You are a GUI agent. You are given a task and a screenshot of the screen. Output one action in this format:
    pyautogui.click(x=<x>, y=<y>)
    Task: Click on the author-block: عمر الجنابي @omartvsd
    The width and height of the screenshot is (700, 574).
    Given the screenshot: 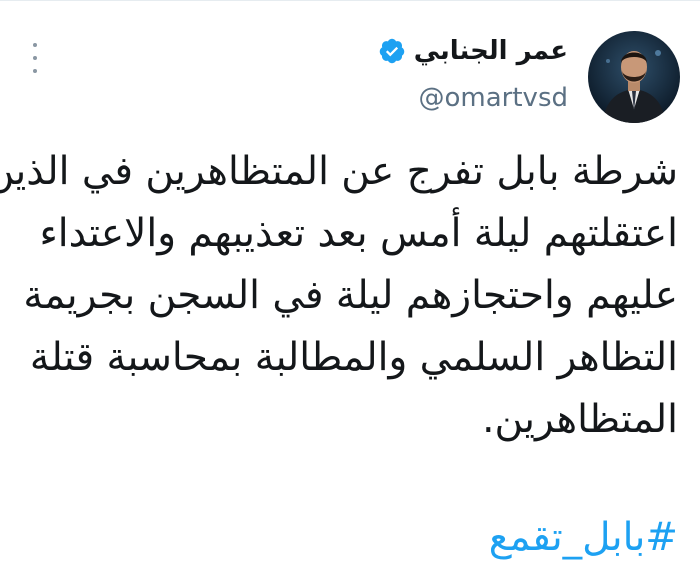 What is the action you would take?
    pyautogui.click(x=473, y=74)
    